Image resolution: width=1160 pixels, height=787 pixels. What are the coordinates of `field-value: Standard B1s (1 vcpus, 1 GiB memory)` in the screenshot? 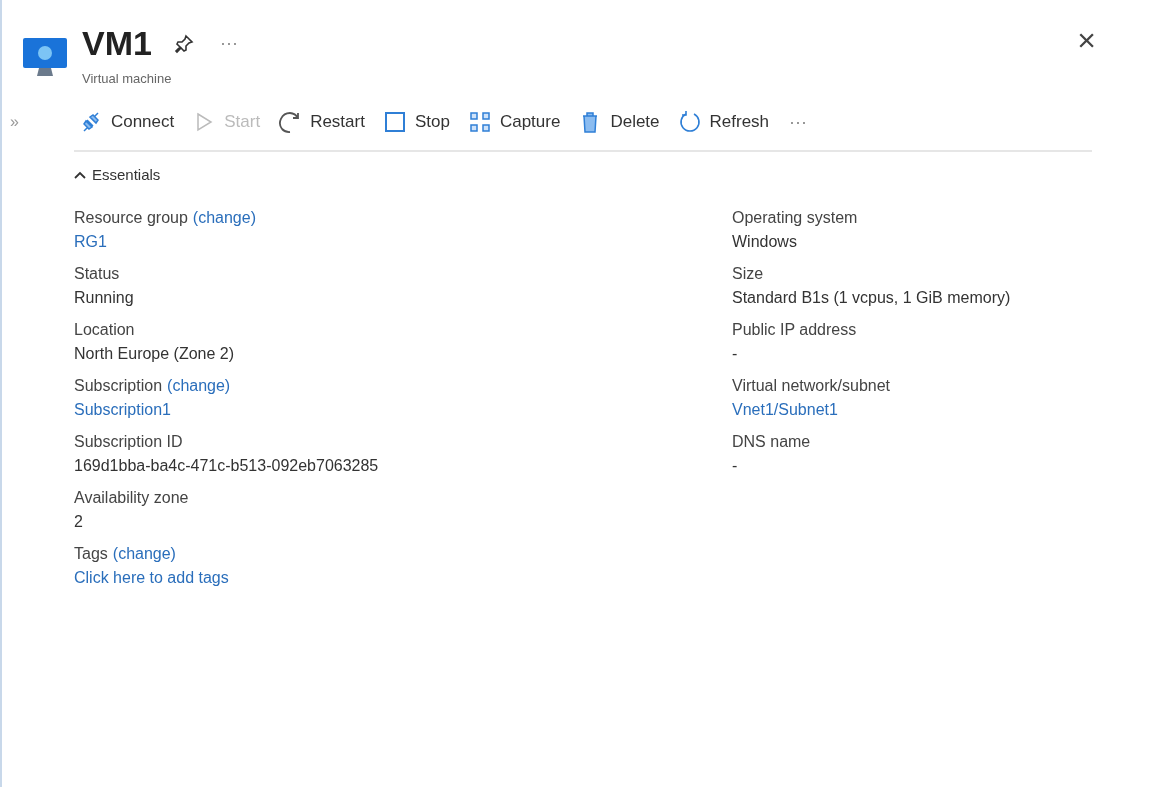 It's located at (871, 298).